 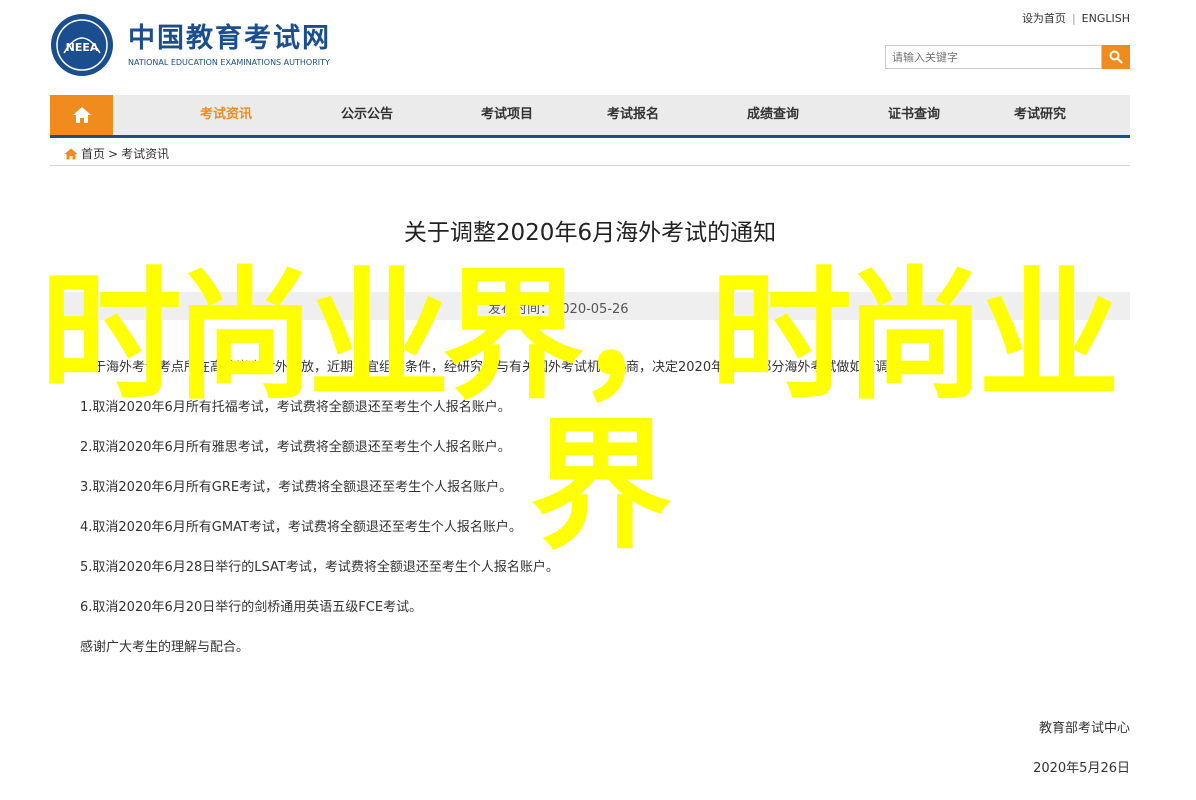 I want to click on nav-item-exam-research: 考试研究, so click(x=1040, y=115).